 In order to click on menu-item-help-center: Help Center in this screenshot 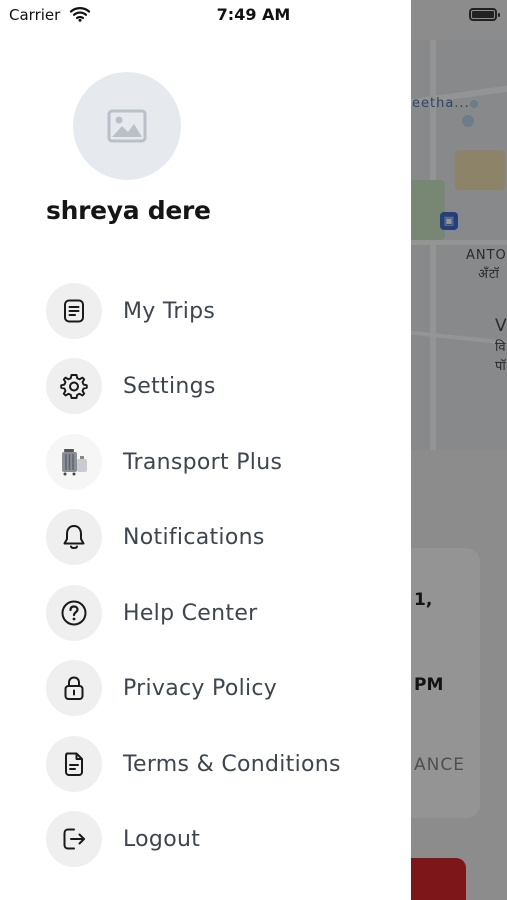, I will do `click(226, 613)`.